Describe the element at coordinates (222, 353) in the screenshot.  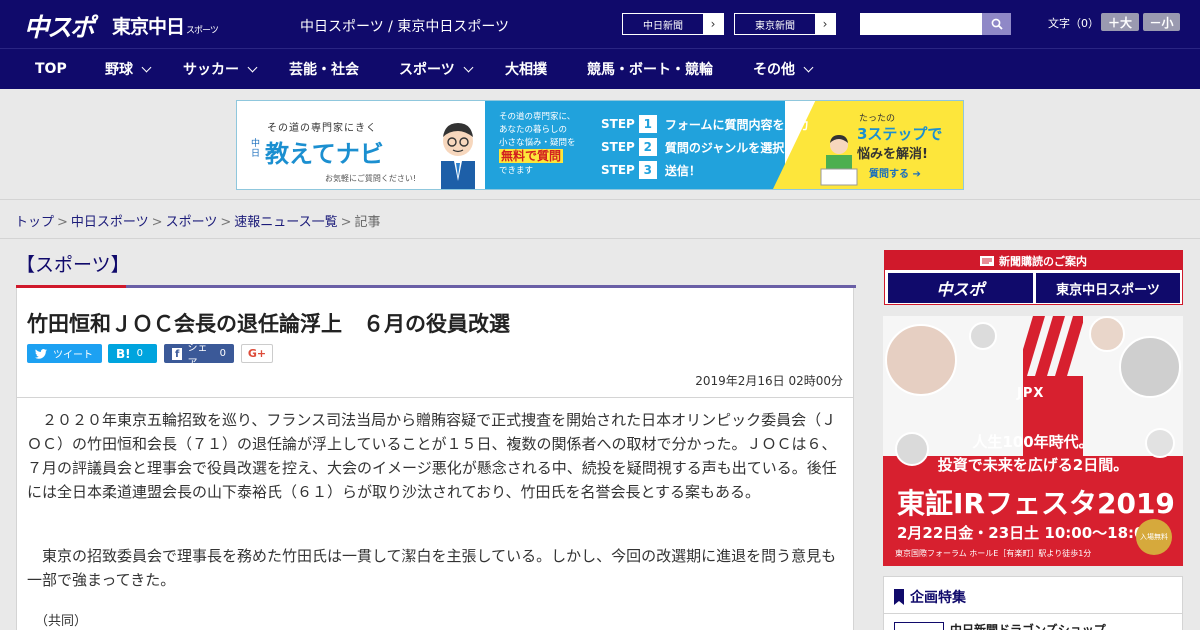
I see `fb-share-count: 0` at that location.